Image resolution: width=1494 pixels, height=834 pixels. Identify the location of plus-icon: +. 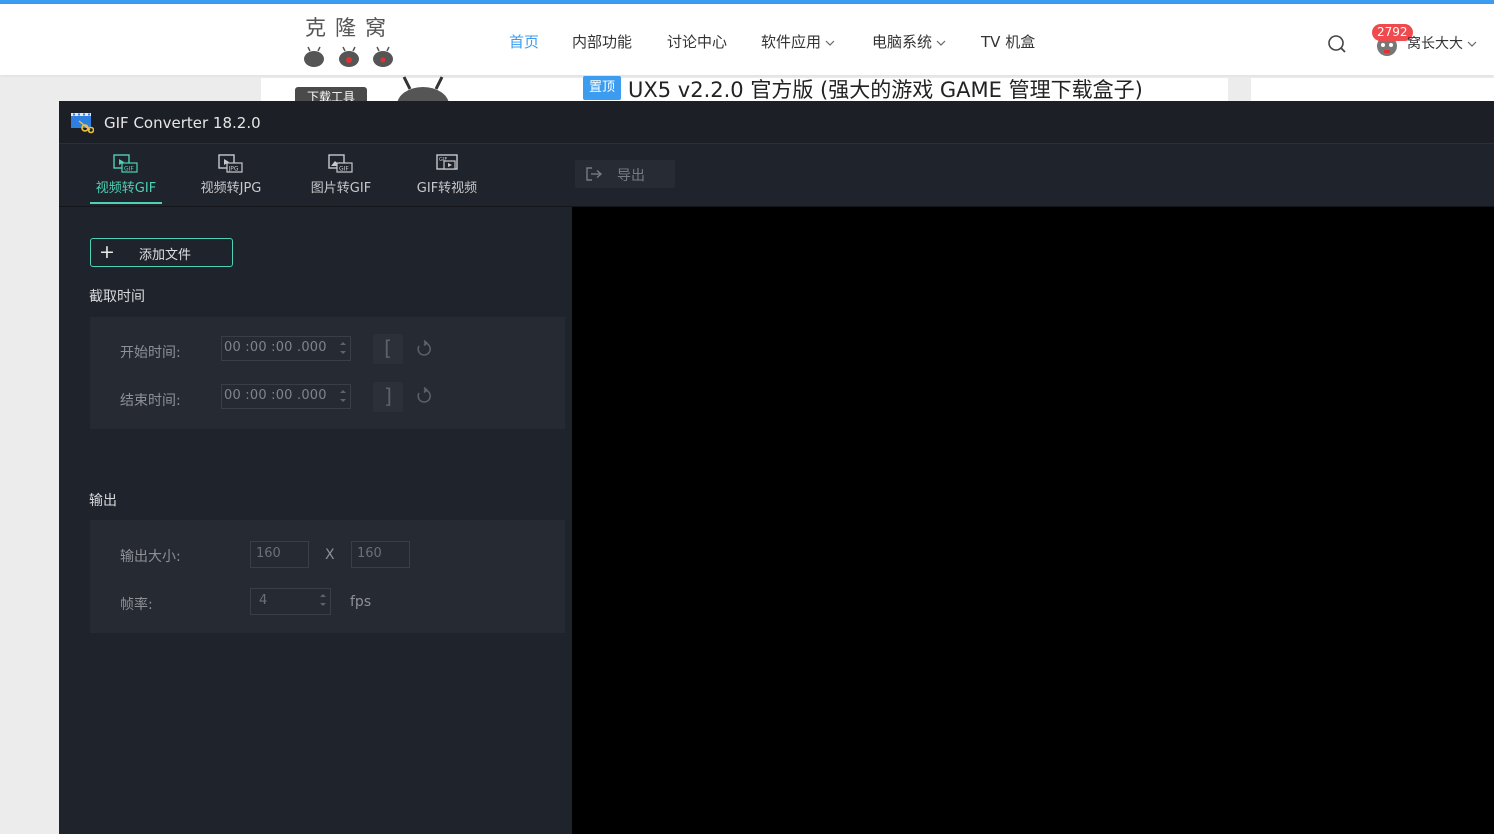
(107, 252).